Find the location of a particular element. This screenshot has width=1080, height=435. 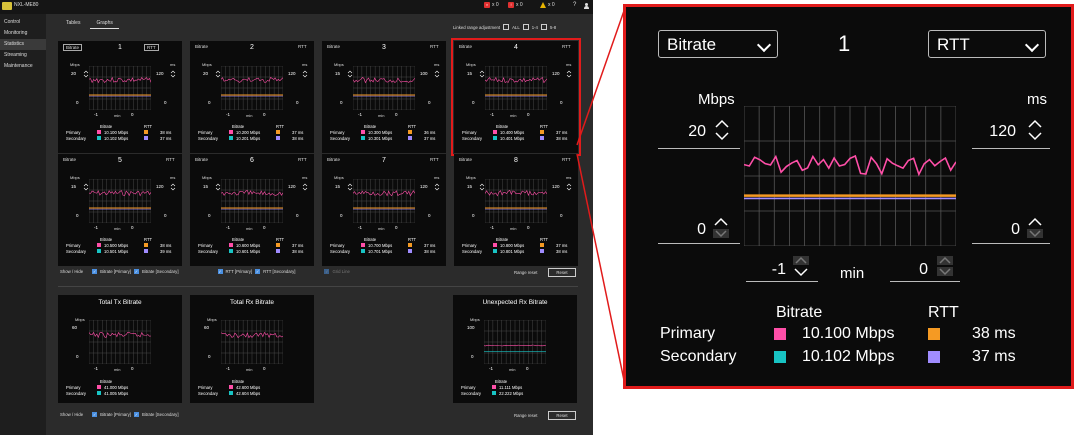

zoom-right-selector: RTT is located at coordinates (987, 44).